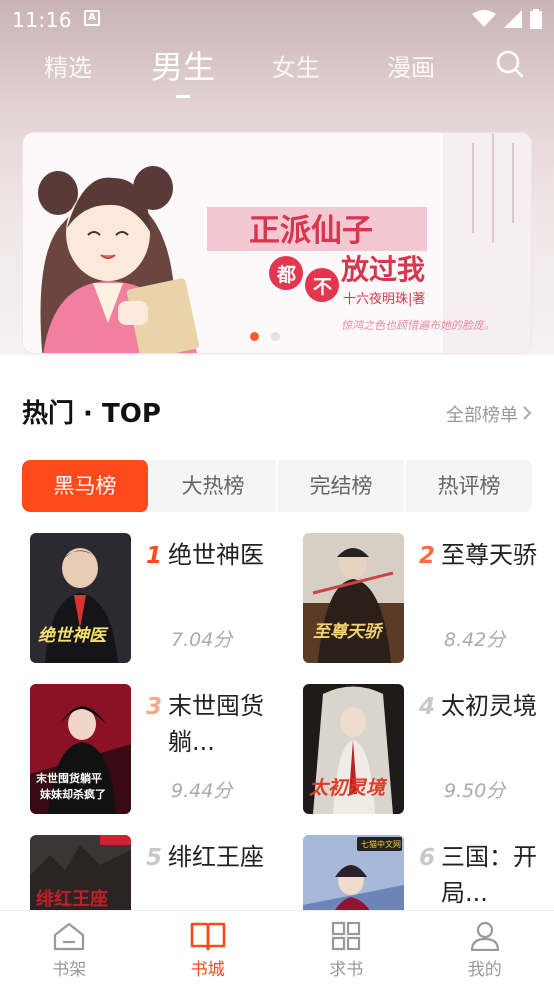  Describe the element at coordinates (311, 231) in the screenshot. I see `banner-title: 正派仙子` at that location.